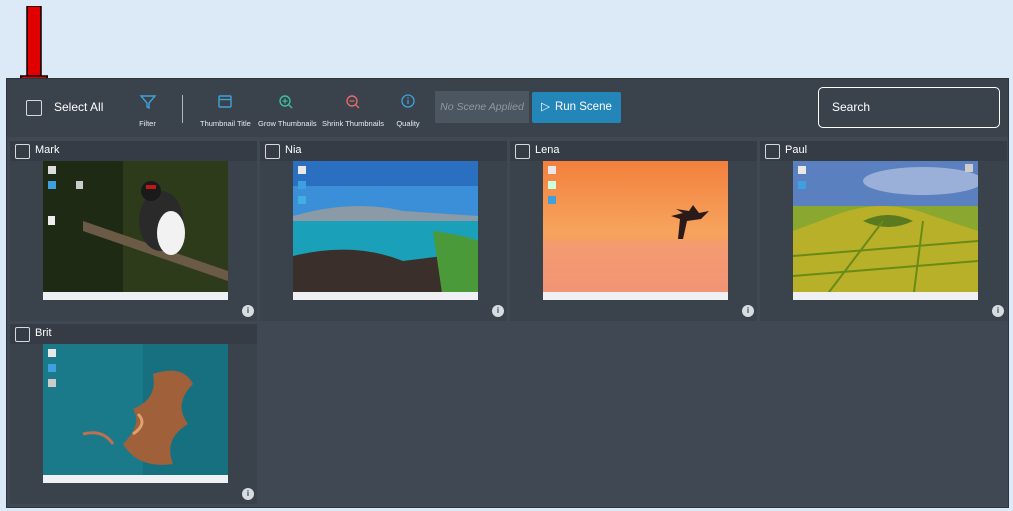 This screenshot has width=1013, height=511. Describe the element at coordinates (545, 107) in the screenshot. I see `play-icon: ▷` at that location.